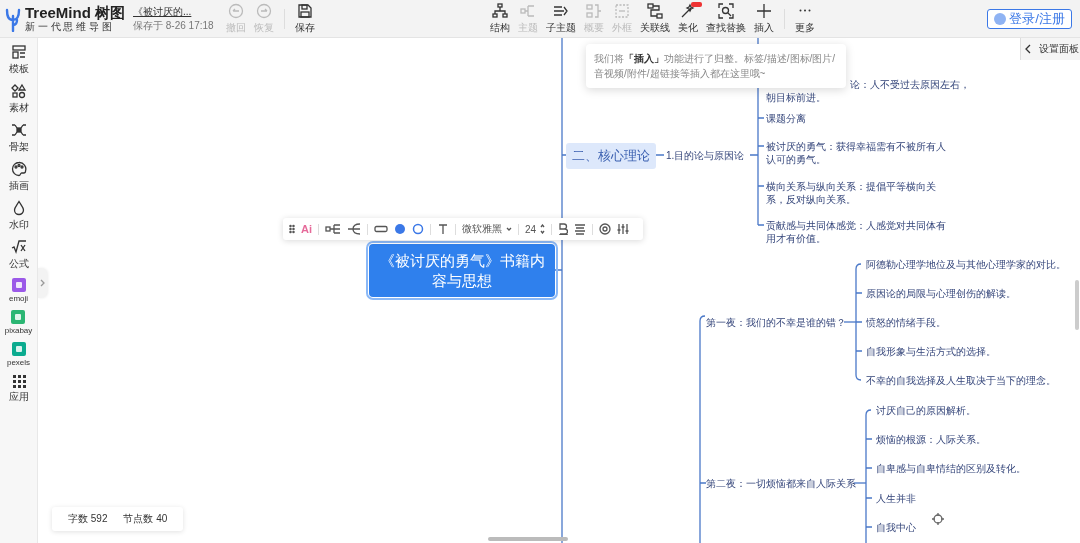 The width and height of the screenshot is (1080, 543). What do you see at coordinates (443, 229) in the screenshot?
I see `text-style-icon` at bounding box center [443, 229].